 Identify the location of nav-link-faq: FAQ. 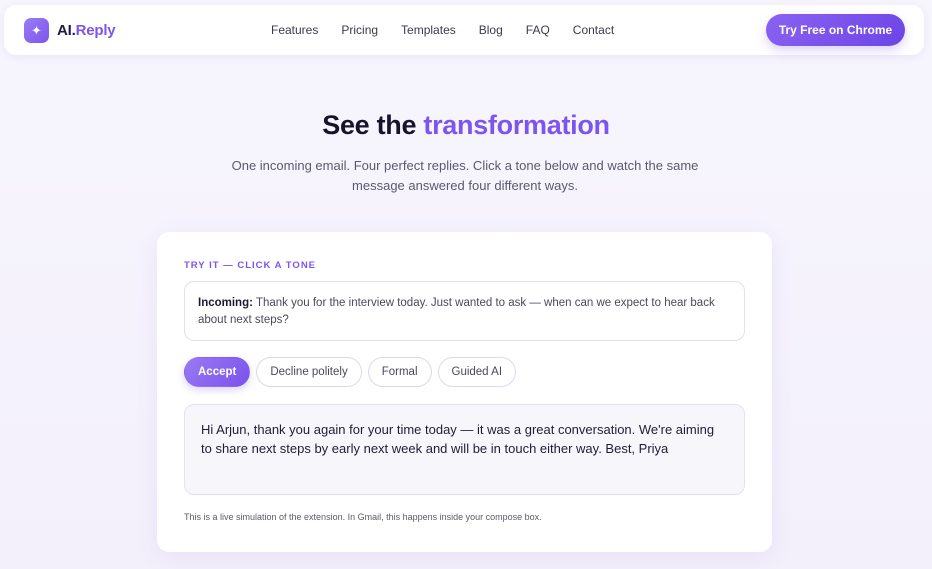
(538, 30).